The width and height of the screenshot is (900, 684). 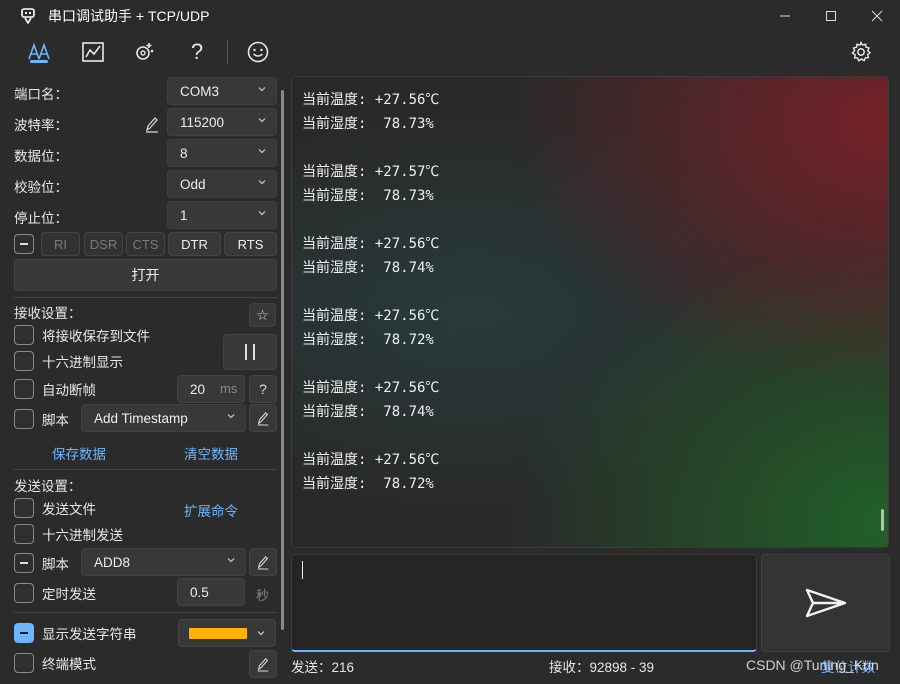 What do you see at coordinates (39, 61) in the screenshot?
I see `active-tab-indicator` at bounding box center [39, 61].